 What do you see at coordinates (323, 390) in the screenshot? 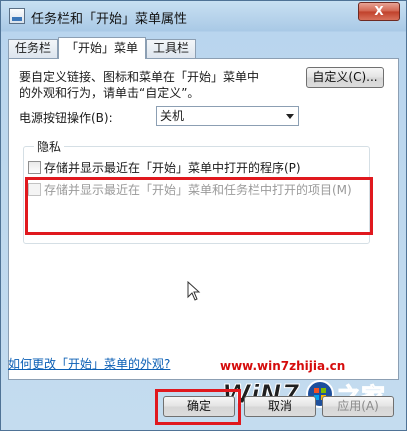
I see `flag-green` at bounding box center [323, 390].